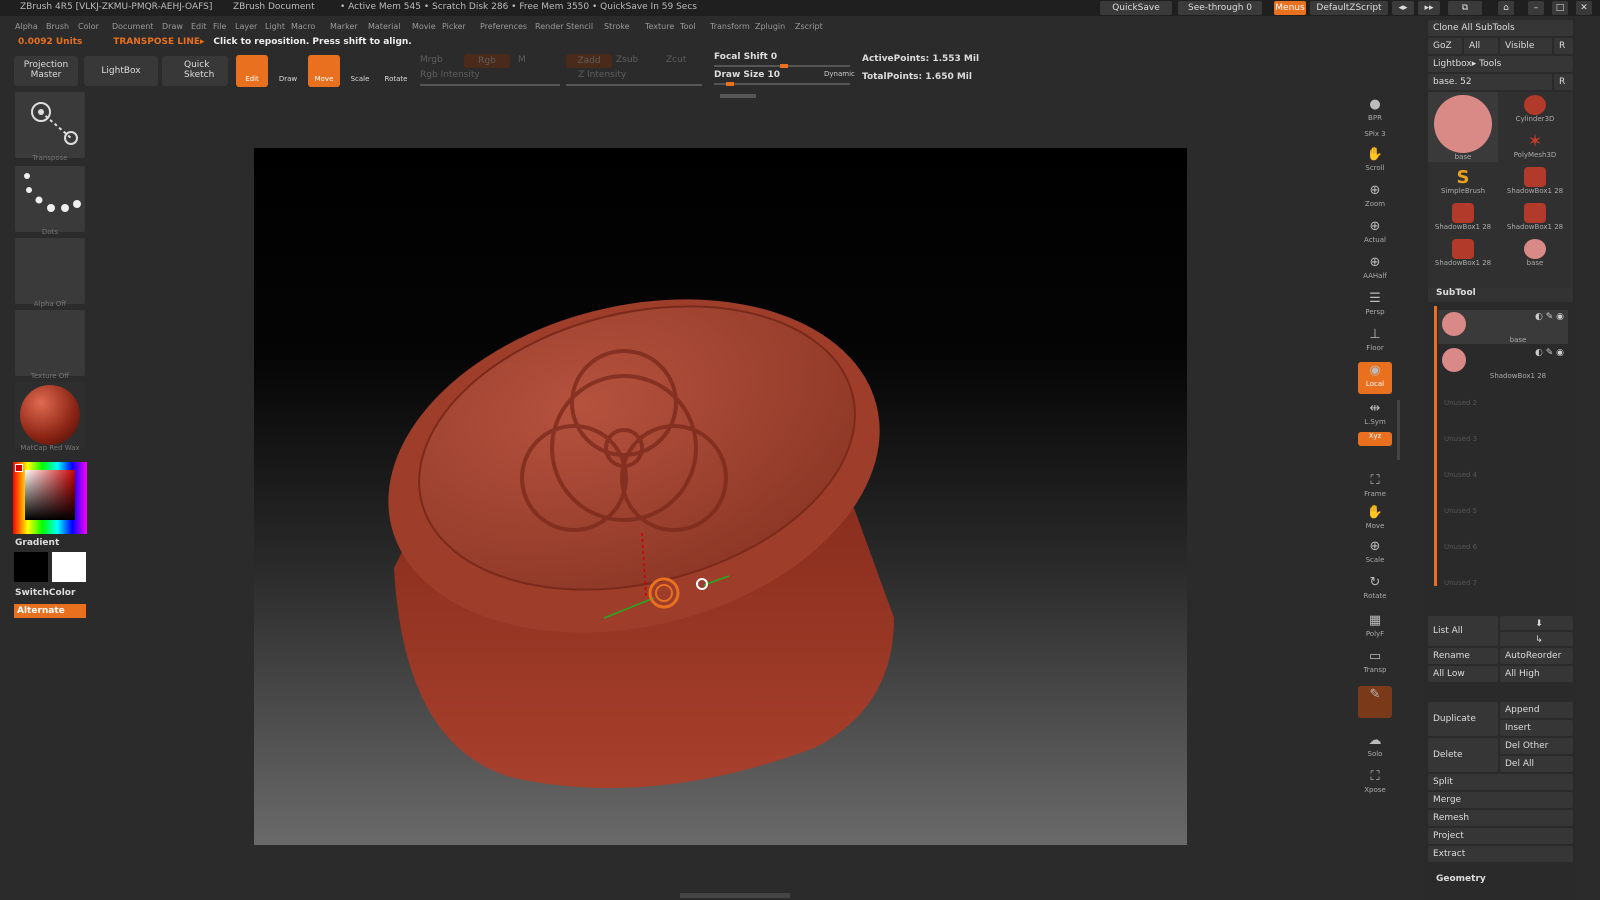 This screenshot has width=1600, height=900. I want to click on alternate-button: Alternate, so click(50, 611).